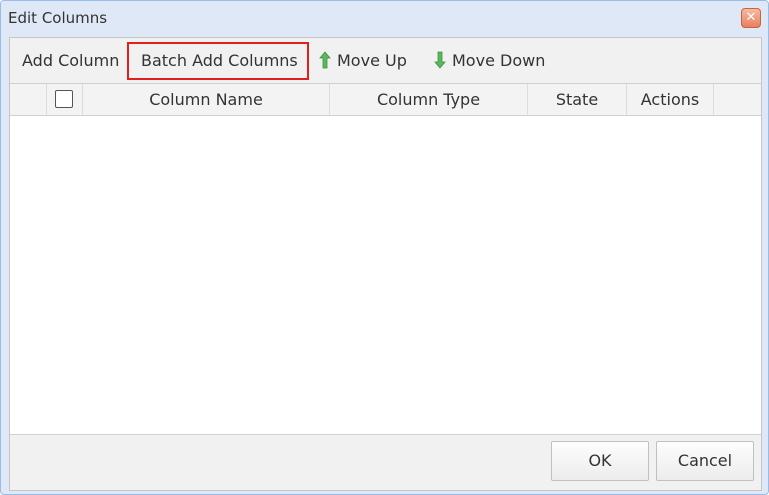  I want to click on title-bar: Edit Columns ✕, so click(384, 19).